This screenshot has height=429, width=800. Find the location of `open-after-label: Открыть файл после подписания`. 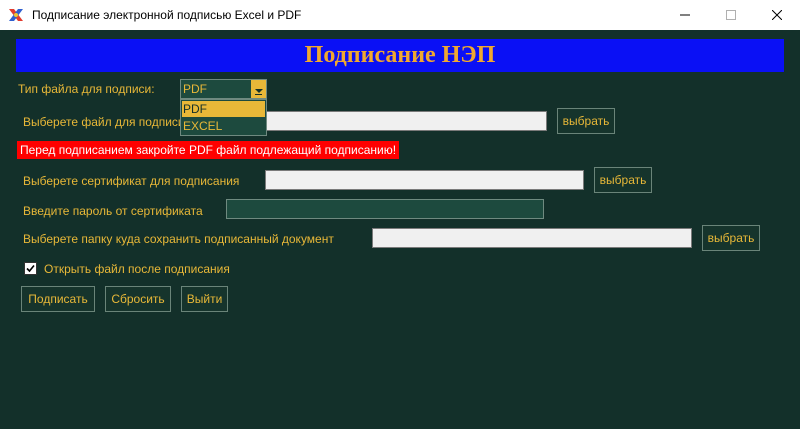

open-after-label: Открыть файл после подписания is located at coordinates (137, 269).